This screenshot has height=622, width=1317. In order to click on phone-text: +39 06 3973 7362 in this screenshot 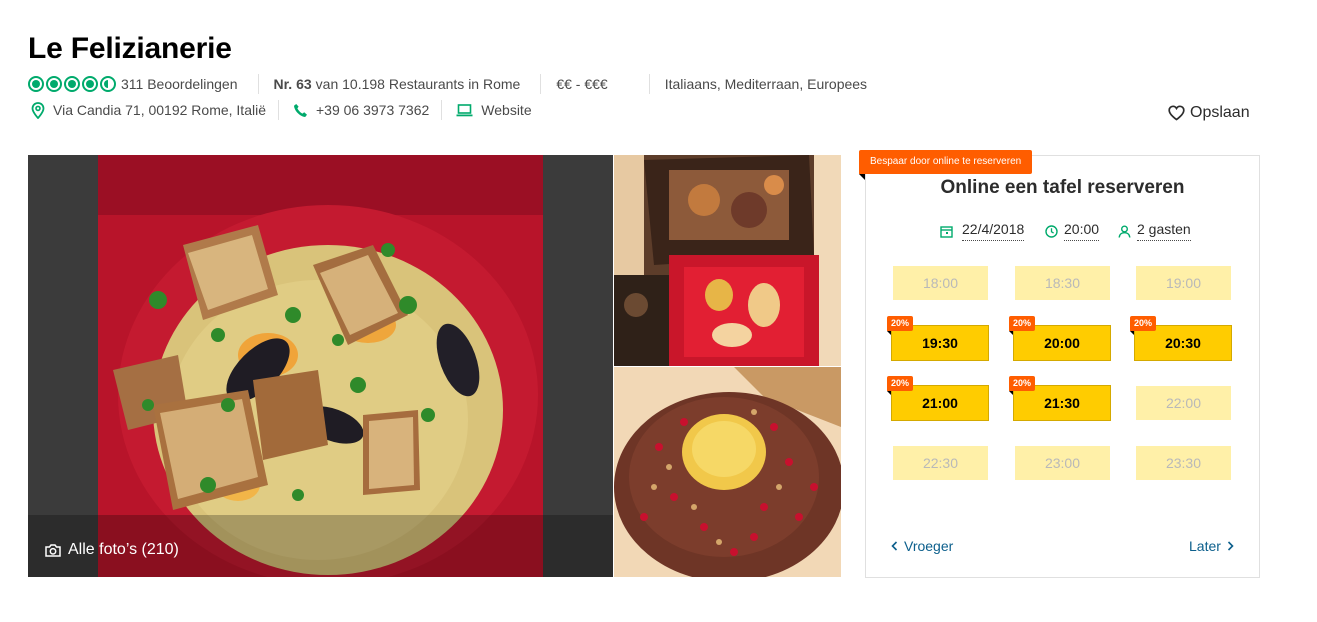, I will do `click(373, 110)`.